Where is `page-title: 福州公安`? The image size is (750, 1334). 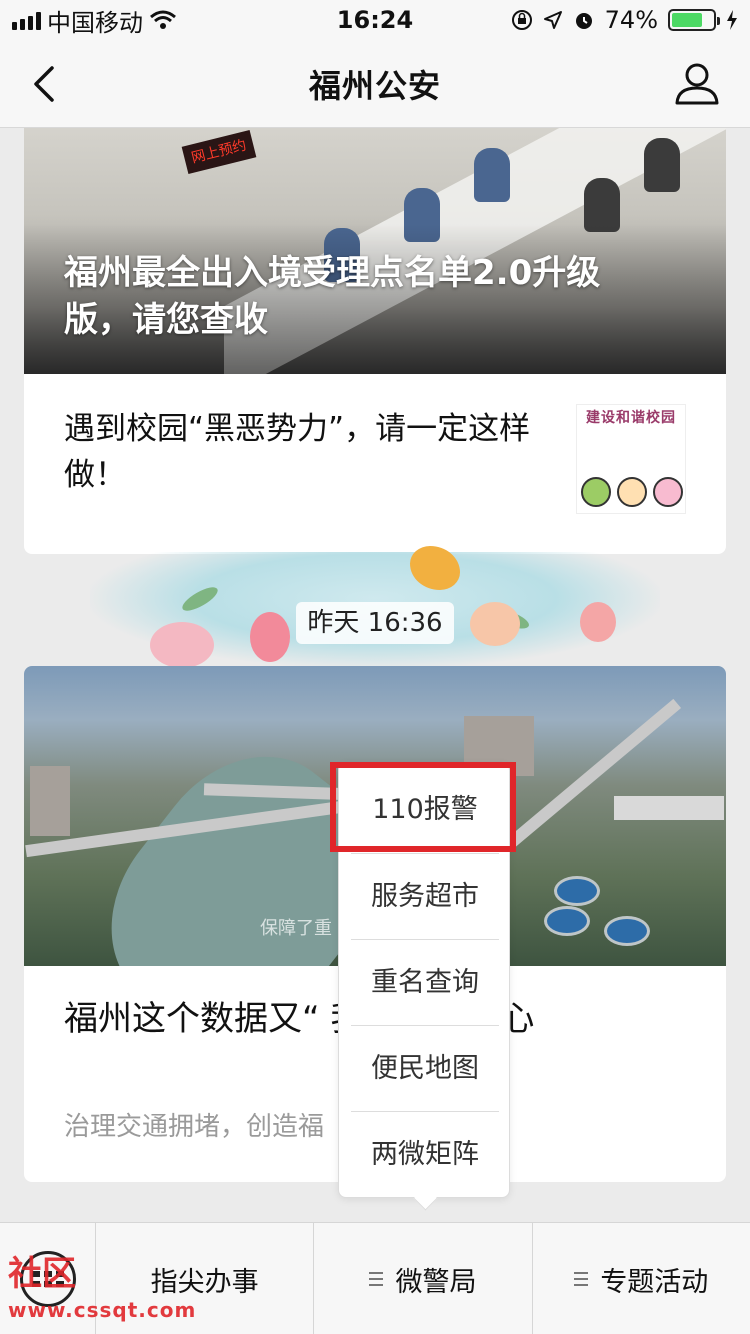 page-title: 福州公安 is located at coordinates (374, 85).